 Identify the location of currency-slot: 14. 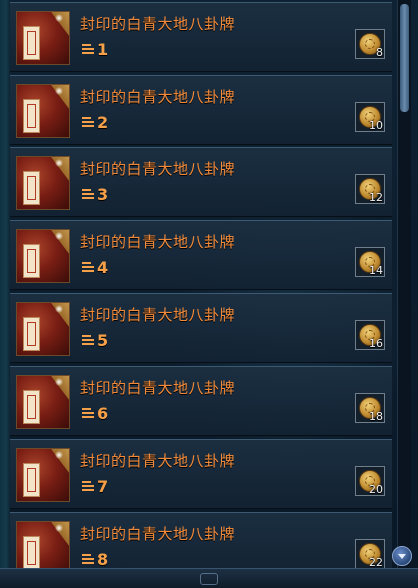
(370, 262).